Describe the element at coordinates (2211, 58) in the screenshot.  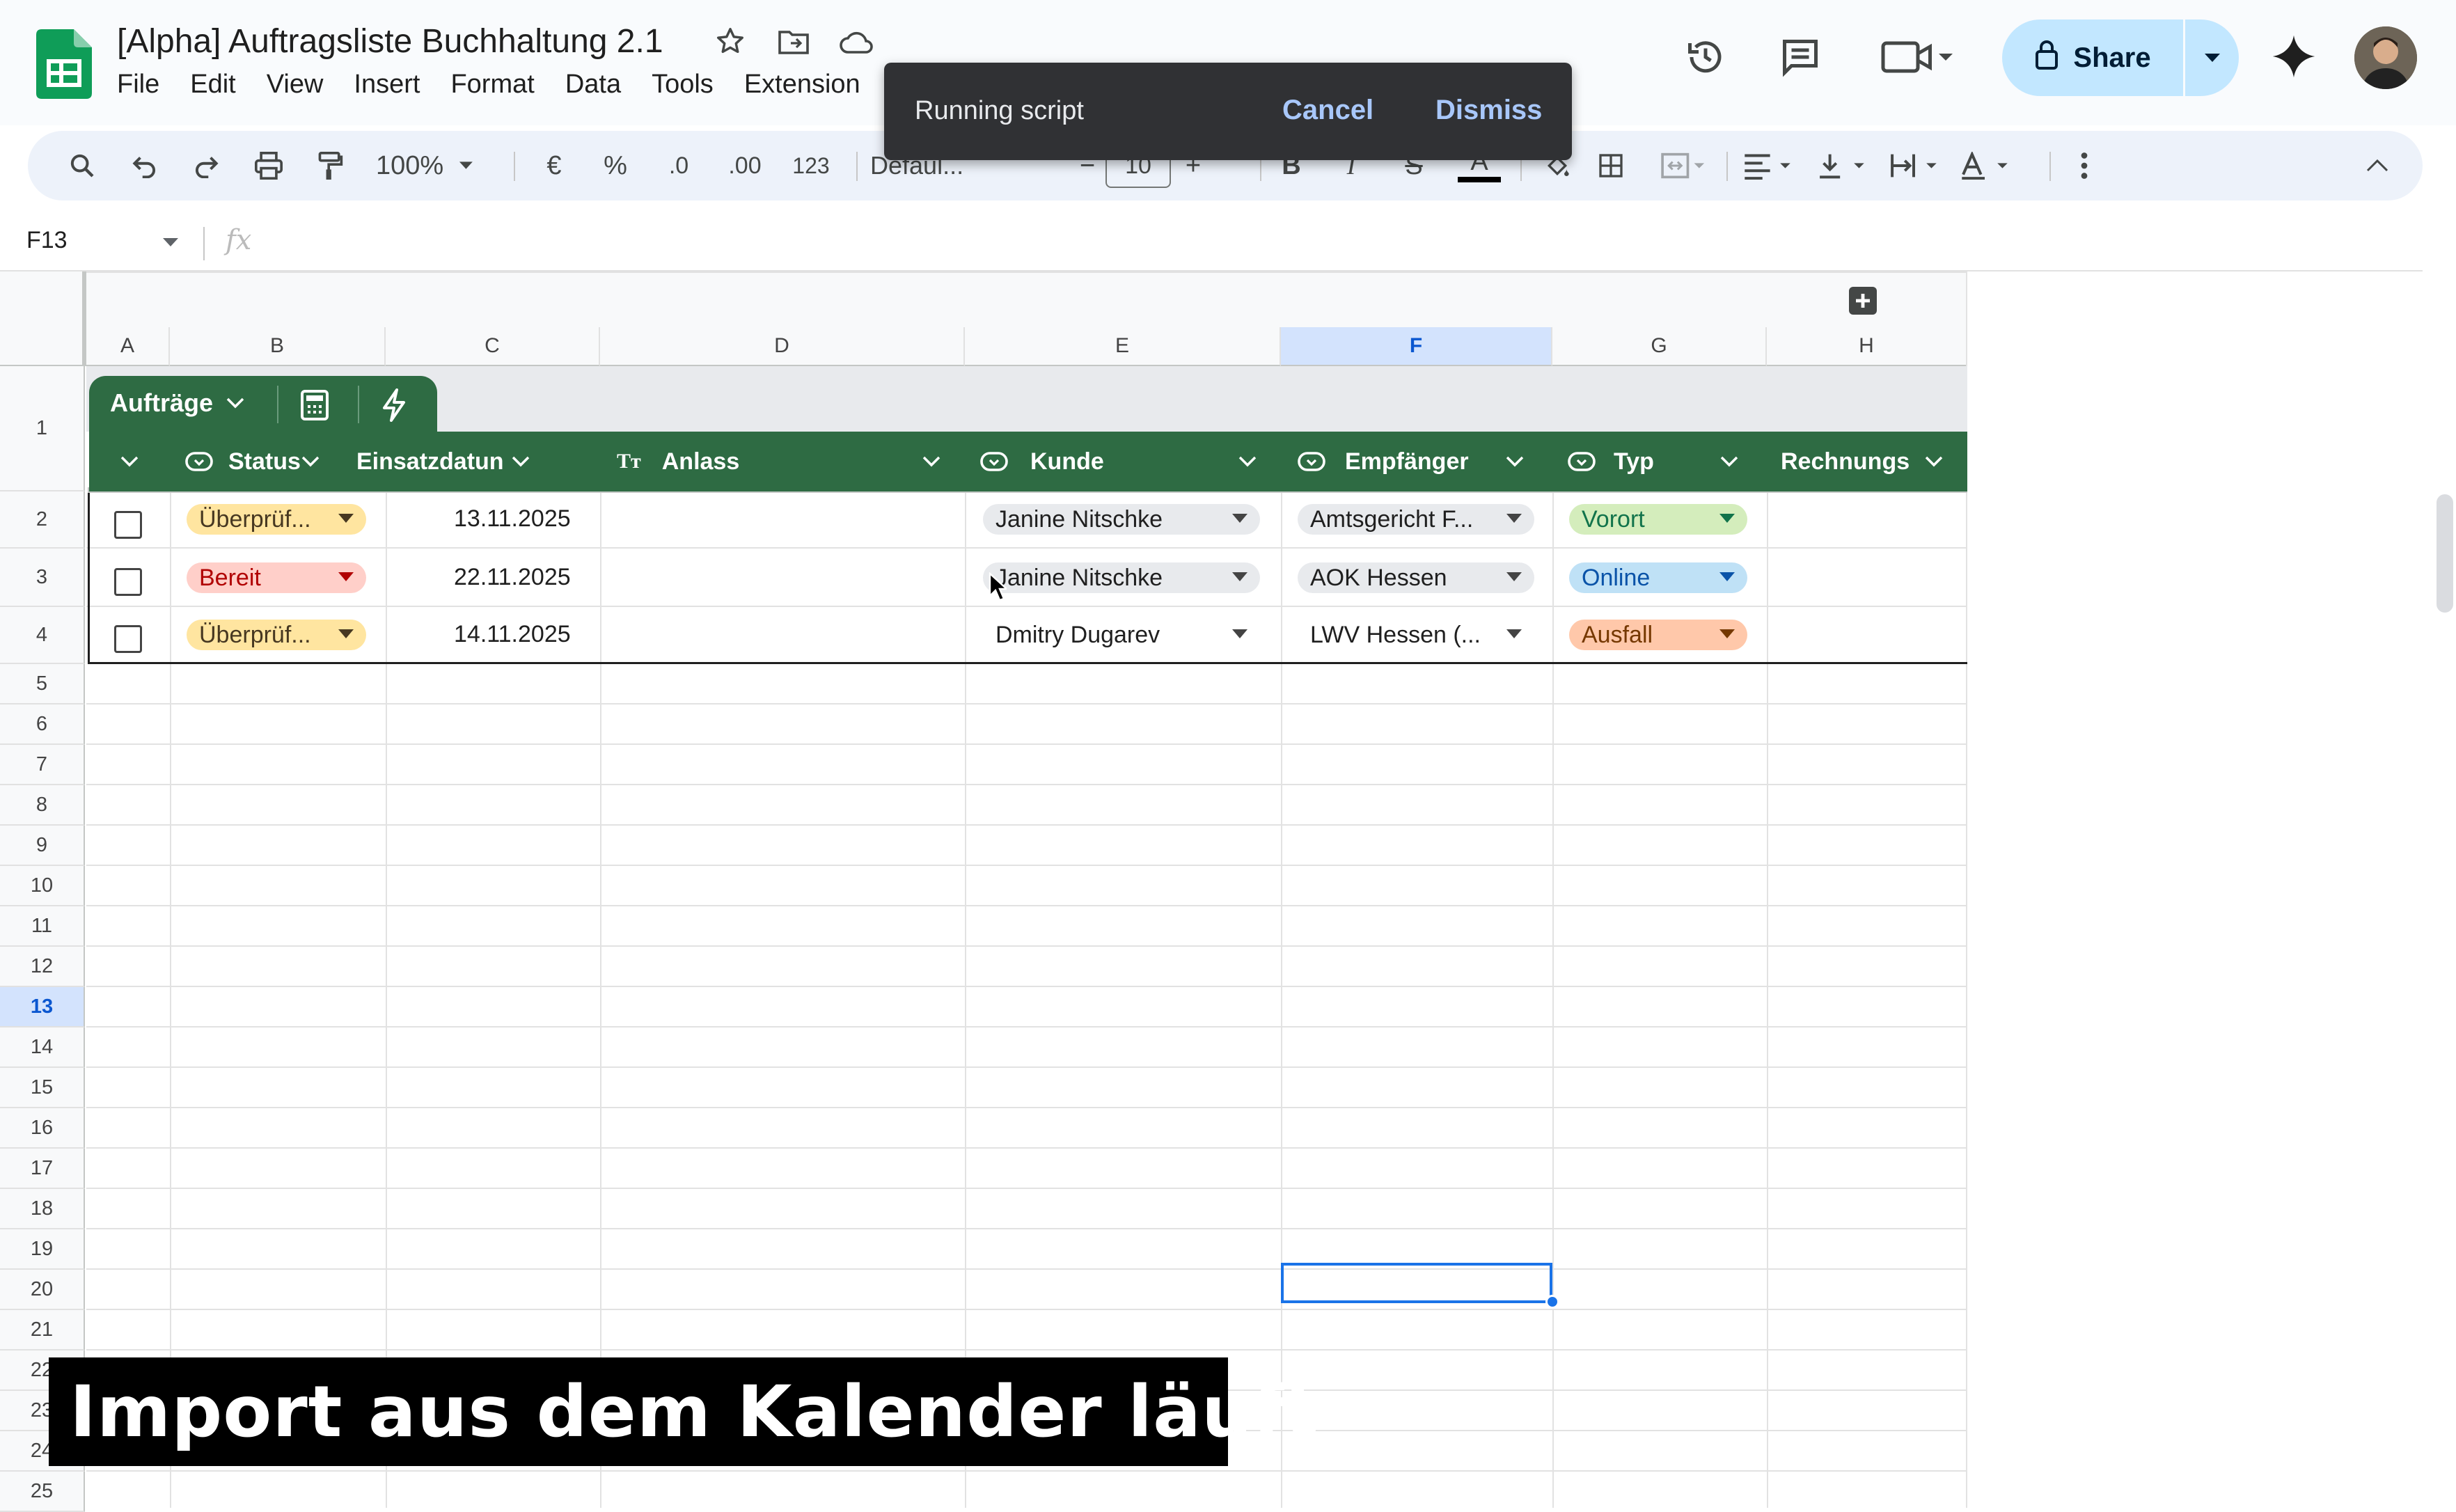
I see `share-dropdown-icon` at that location.